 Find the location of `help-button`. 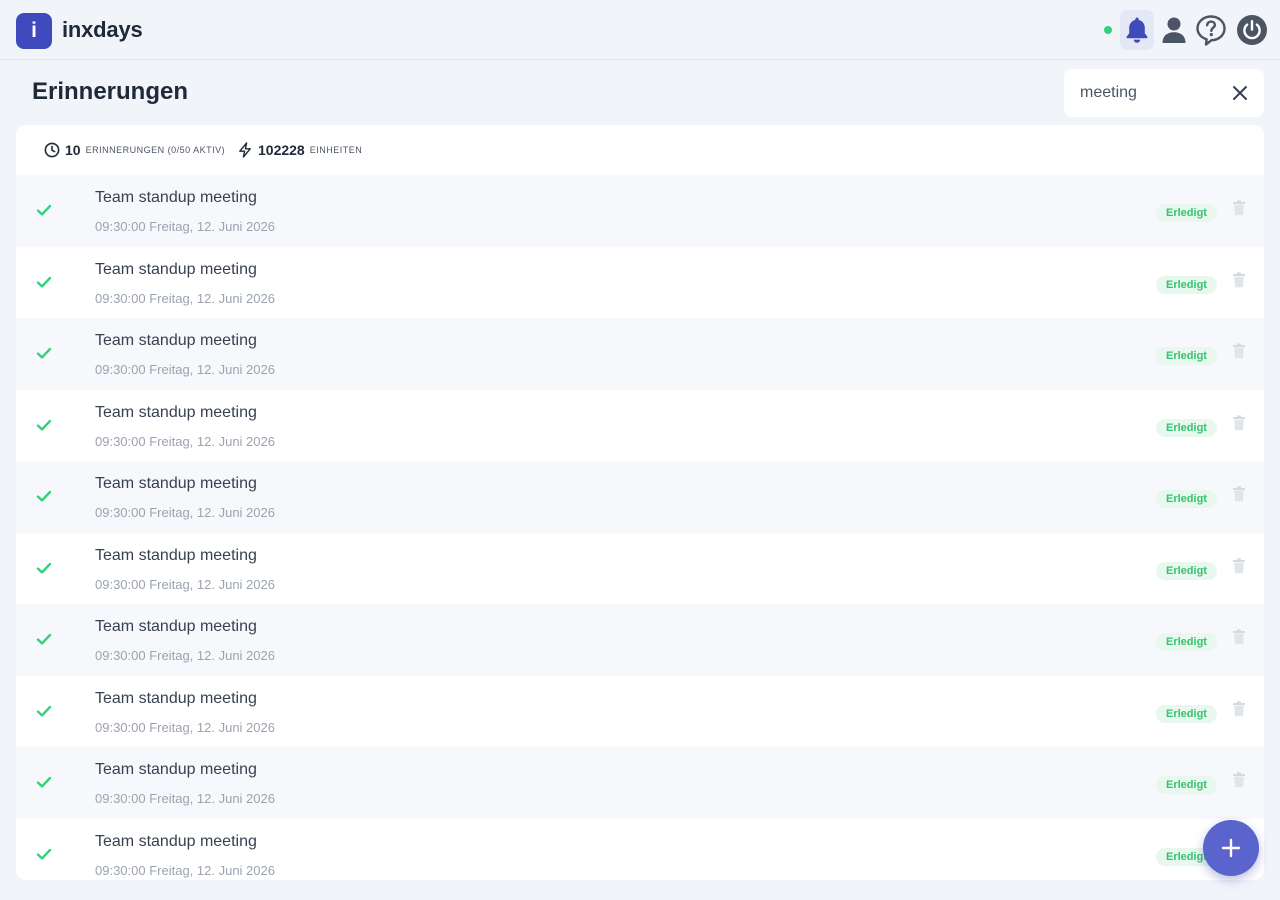

help-button is located at coordinates (1211, 30).